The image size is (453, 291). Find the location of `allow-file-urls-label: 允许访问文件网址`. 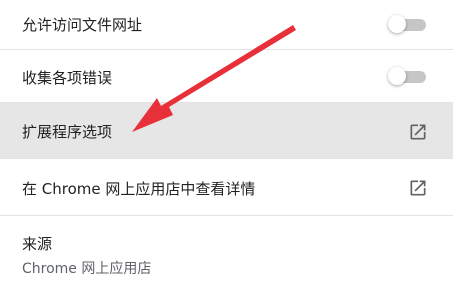

allow-file-urls-label: 允许访问文件网址 is located at coordinates (82, 25).